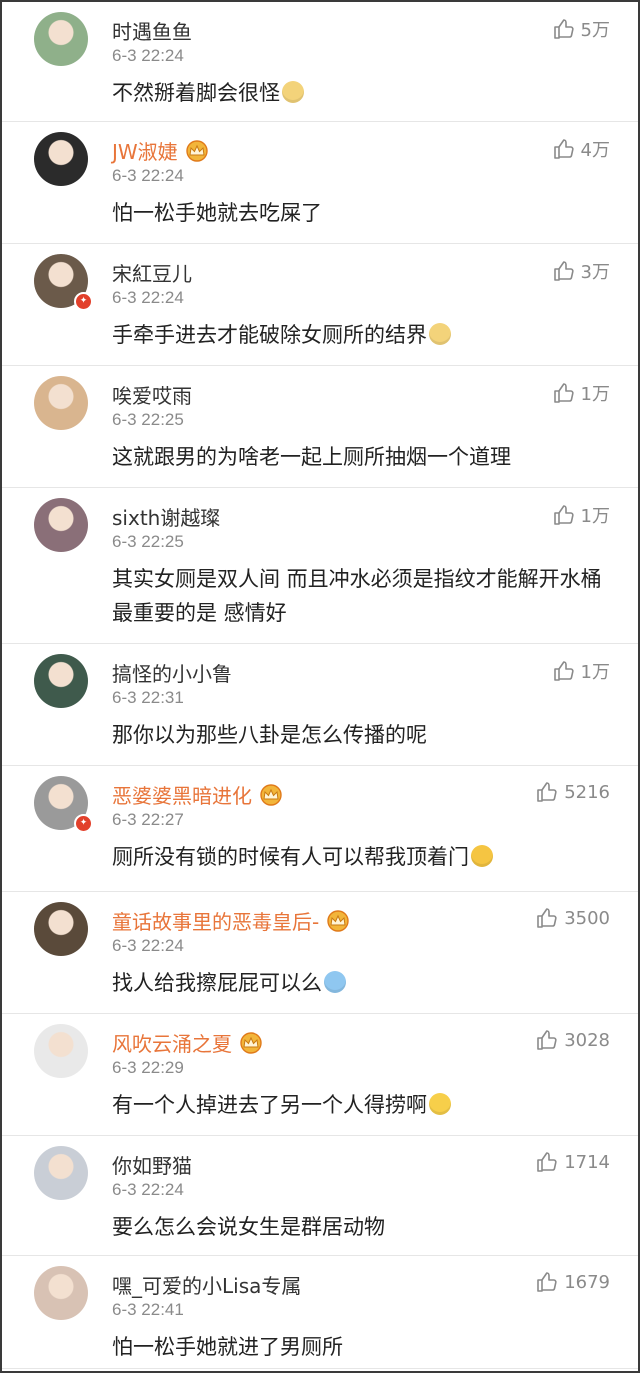  Describe the element at coordinates (362, 1347) in the screenshot. I see `comment-body: 怕一松手她就进了男厕所` at that location.